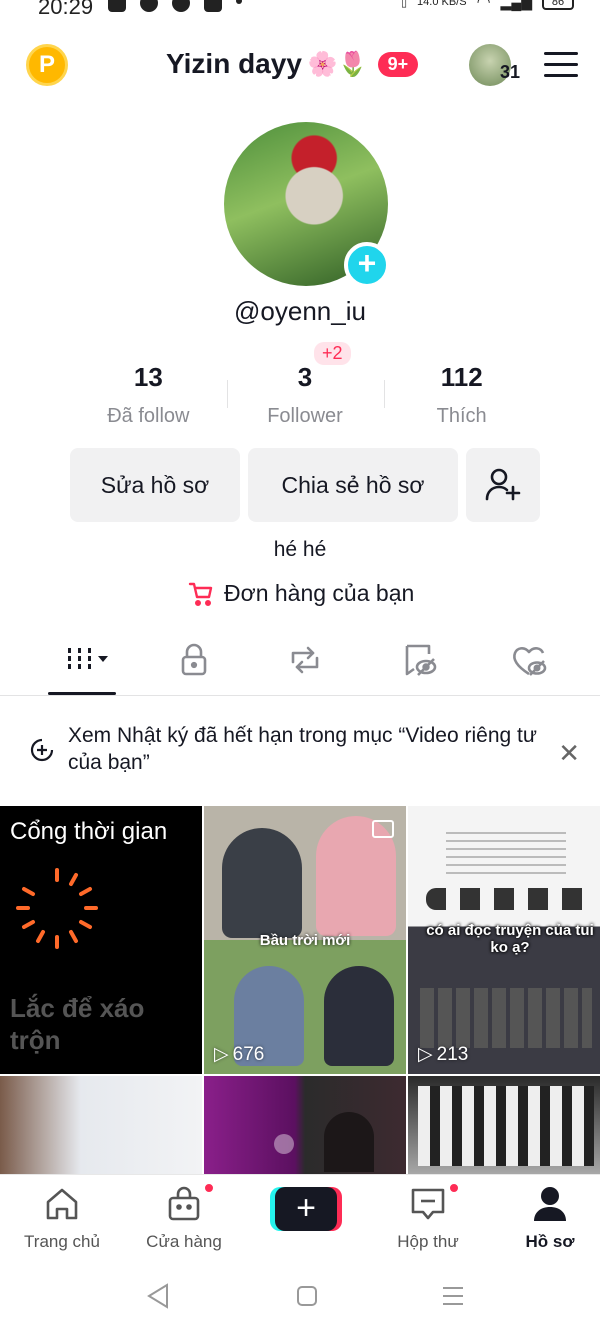  Describe the element at coordinates (62, 1204) in the screenshot. I see `home-icon` at that location.